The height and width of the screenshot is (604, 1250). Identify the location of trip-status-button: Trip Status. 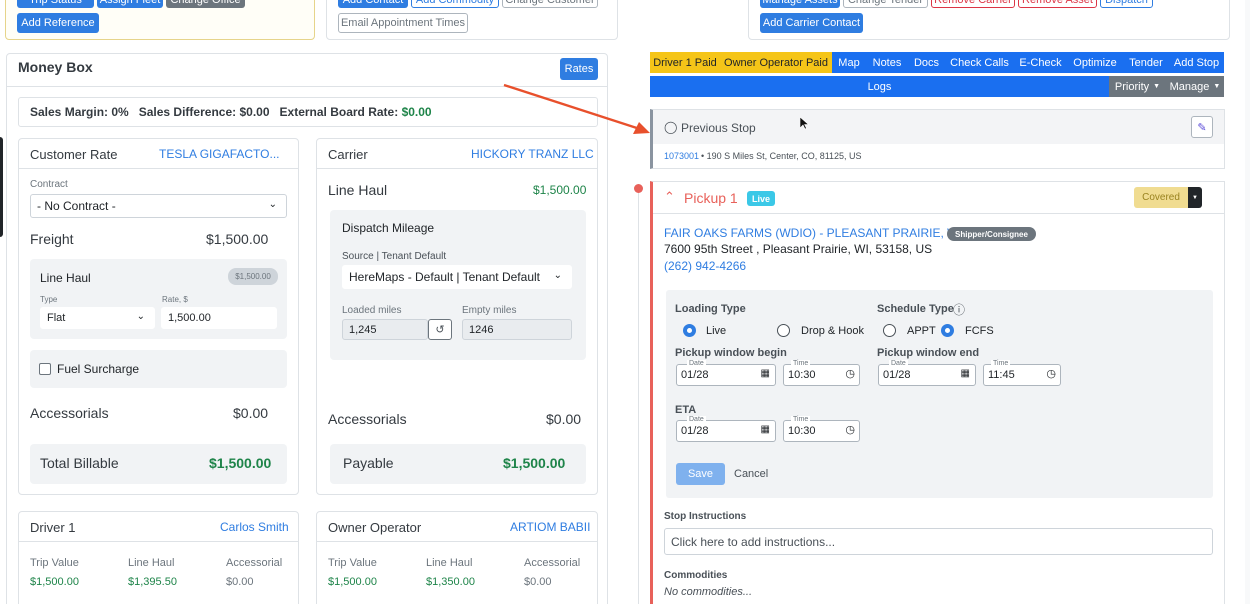
(55, 4).